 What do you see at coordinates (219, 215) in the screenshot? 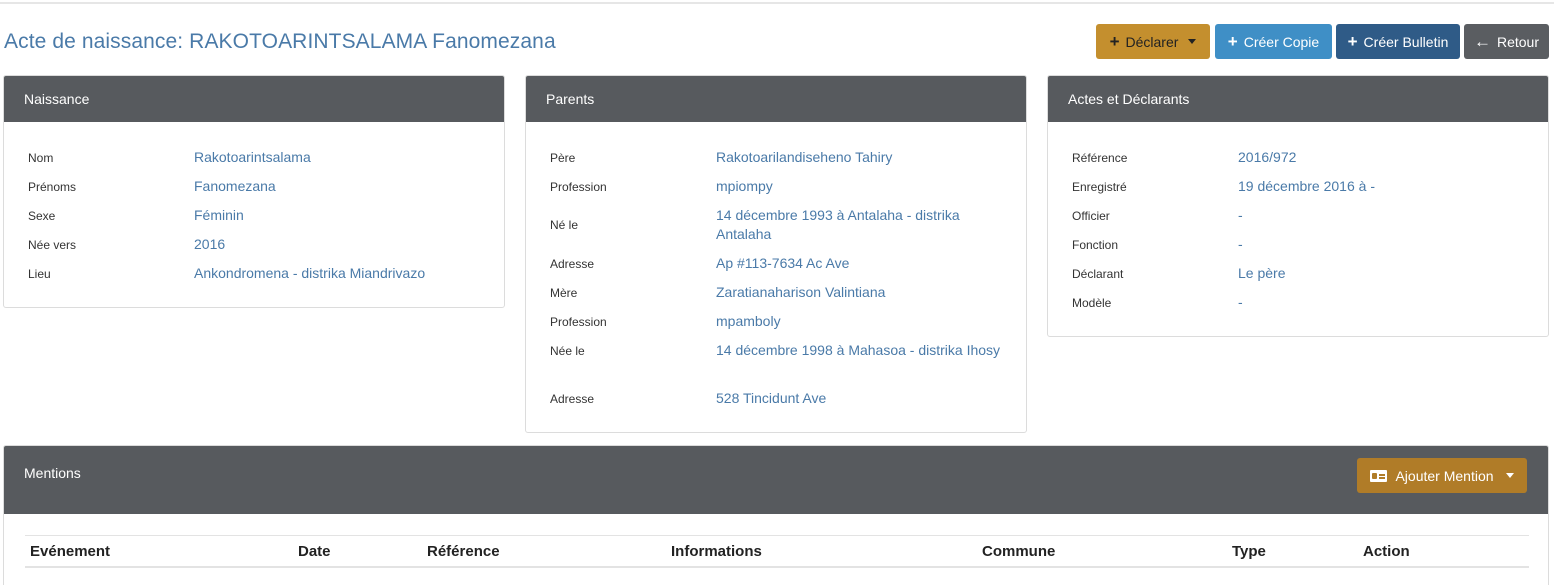
I see `field-value: Féminin` at bounding box center [219, 215].